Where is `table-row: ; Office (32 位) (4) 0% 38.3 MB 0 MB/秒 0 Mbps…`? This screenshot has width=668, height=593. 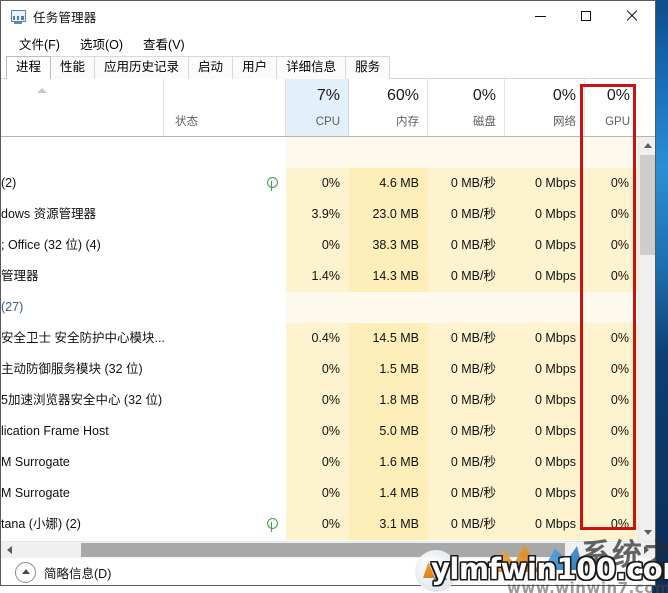 table-row: ; Office (32 位) (4) 0% 38.3 MB 0 MB/秒 0 Mbps… is located at coordinates (328, 245).